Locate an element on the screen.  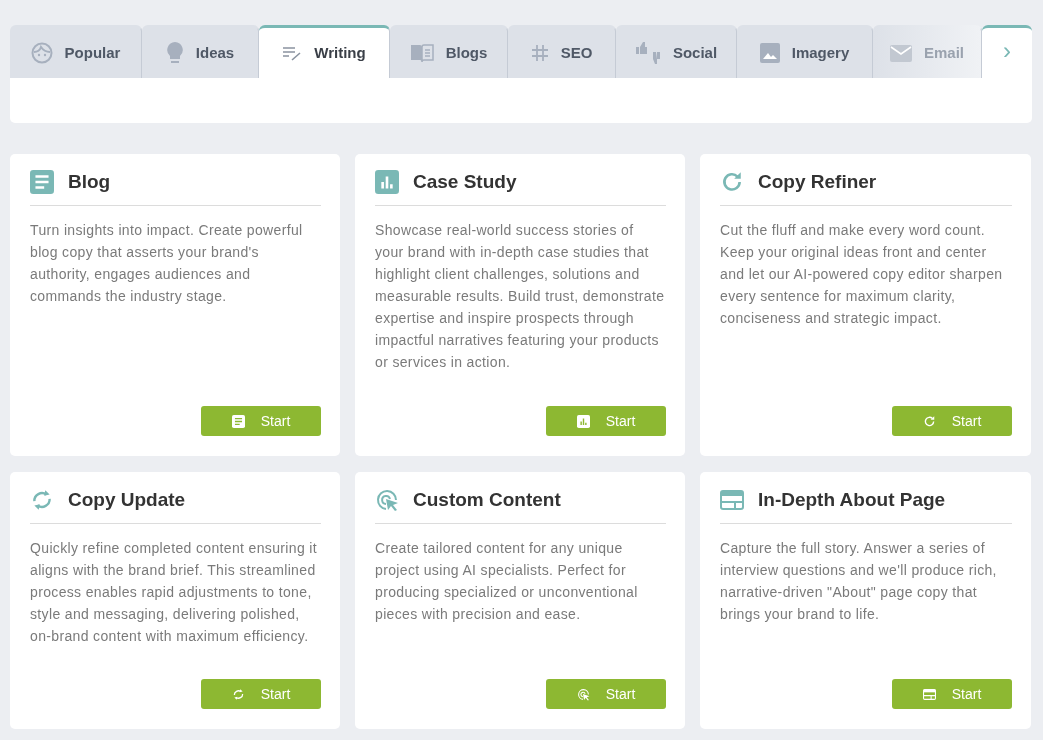
card-description: Quickly refine completed content ensuring it aligns with the brand brief. This streamlined process enables rapid adjustments to tone, style and messaging, delivering polished, on-brand content with maximum efficiency. is located at coordinates (174, 592).